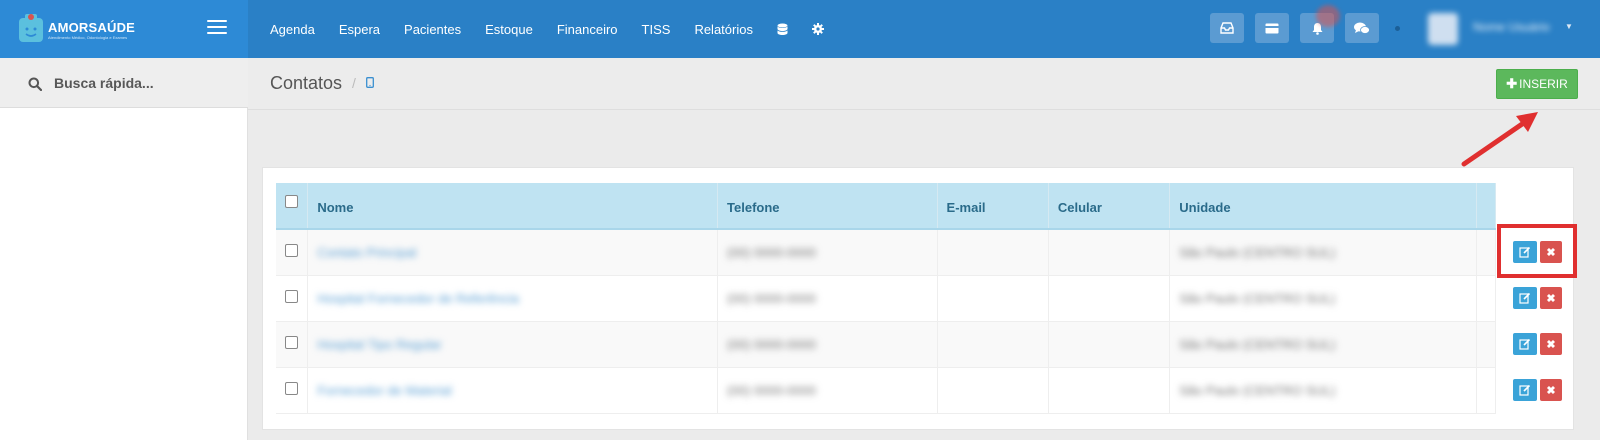 The width and height of the screenshot is (1600, 440). Describe the element at coordinates (509, 29) in the screenshot. I see `nav-item-estoque: Estoque` at that location.